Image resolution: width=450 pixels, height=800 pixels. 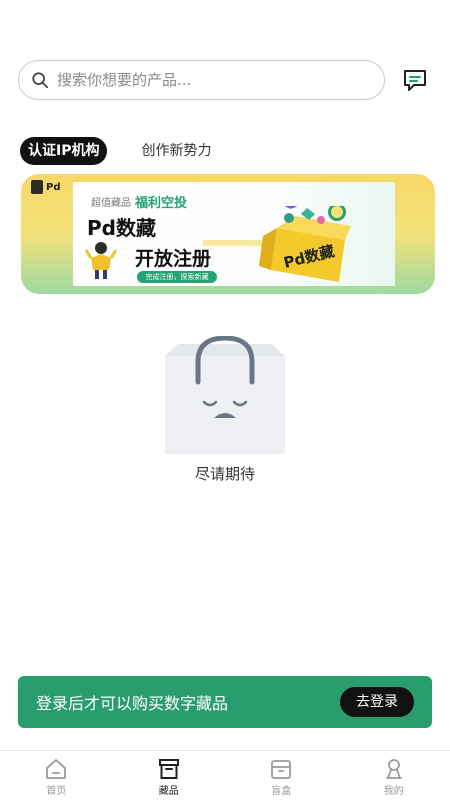 What do you see at coordinates (214, 80) in the screenshot?
I see `search-input` at bounding box center [214, 80].